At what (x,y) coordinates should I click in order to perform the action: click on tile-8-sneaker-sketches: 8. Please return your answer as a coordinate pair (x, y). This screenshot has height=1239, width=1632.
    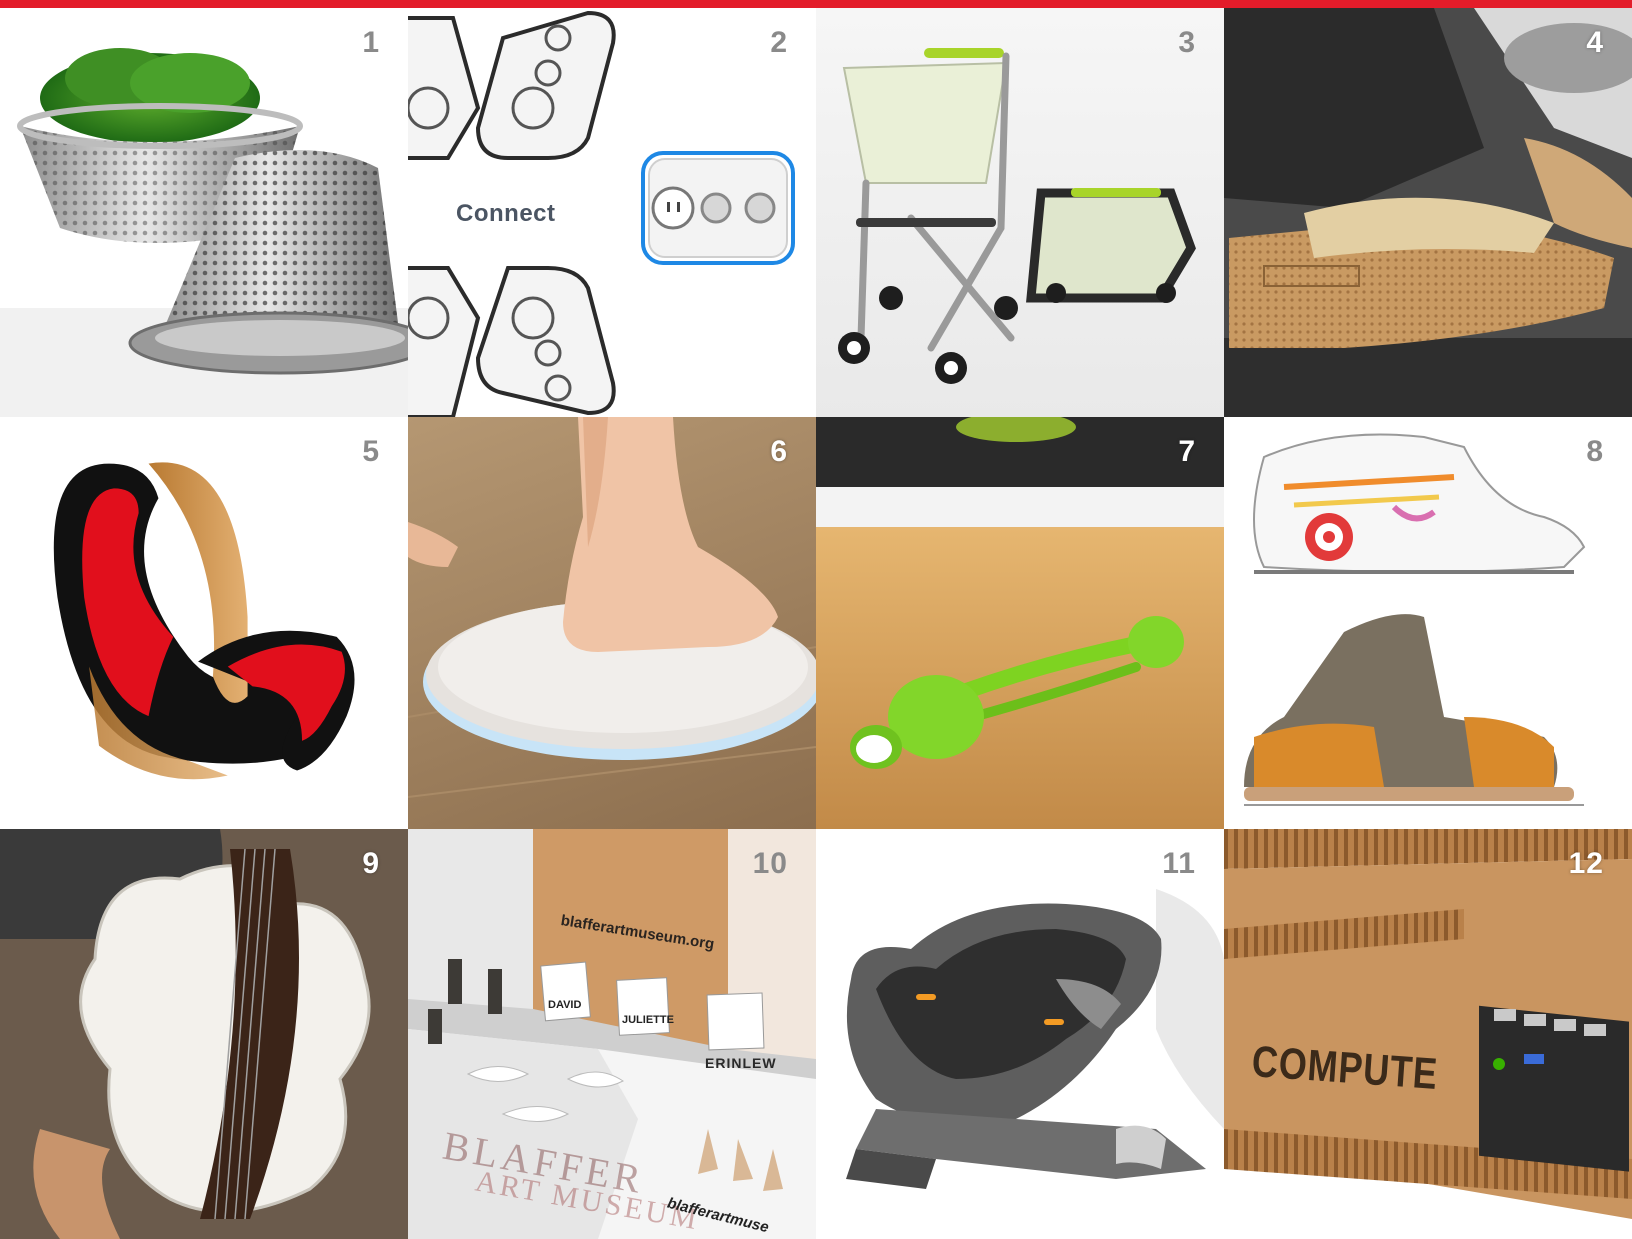
    Looking at the image, I should click on (1428, 623).